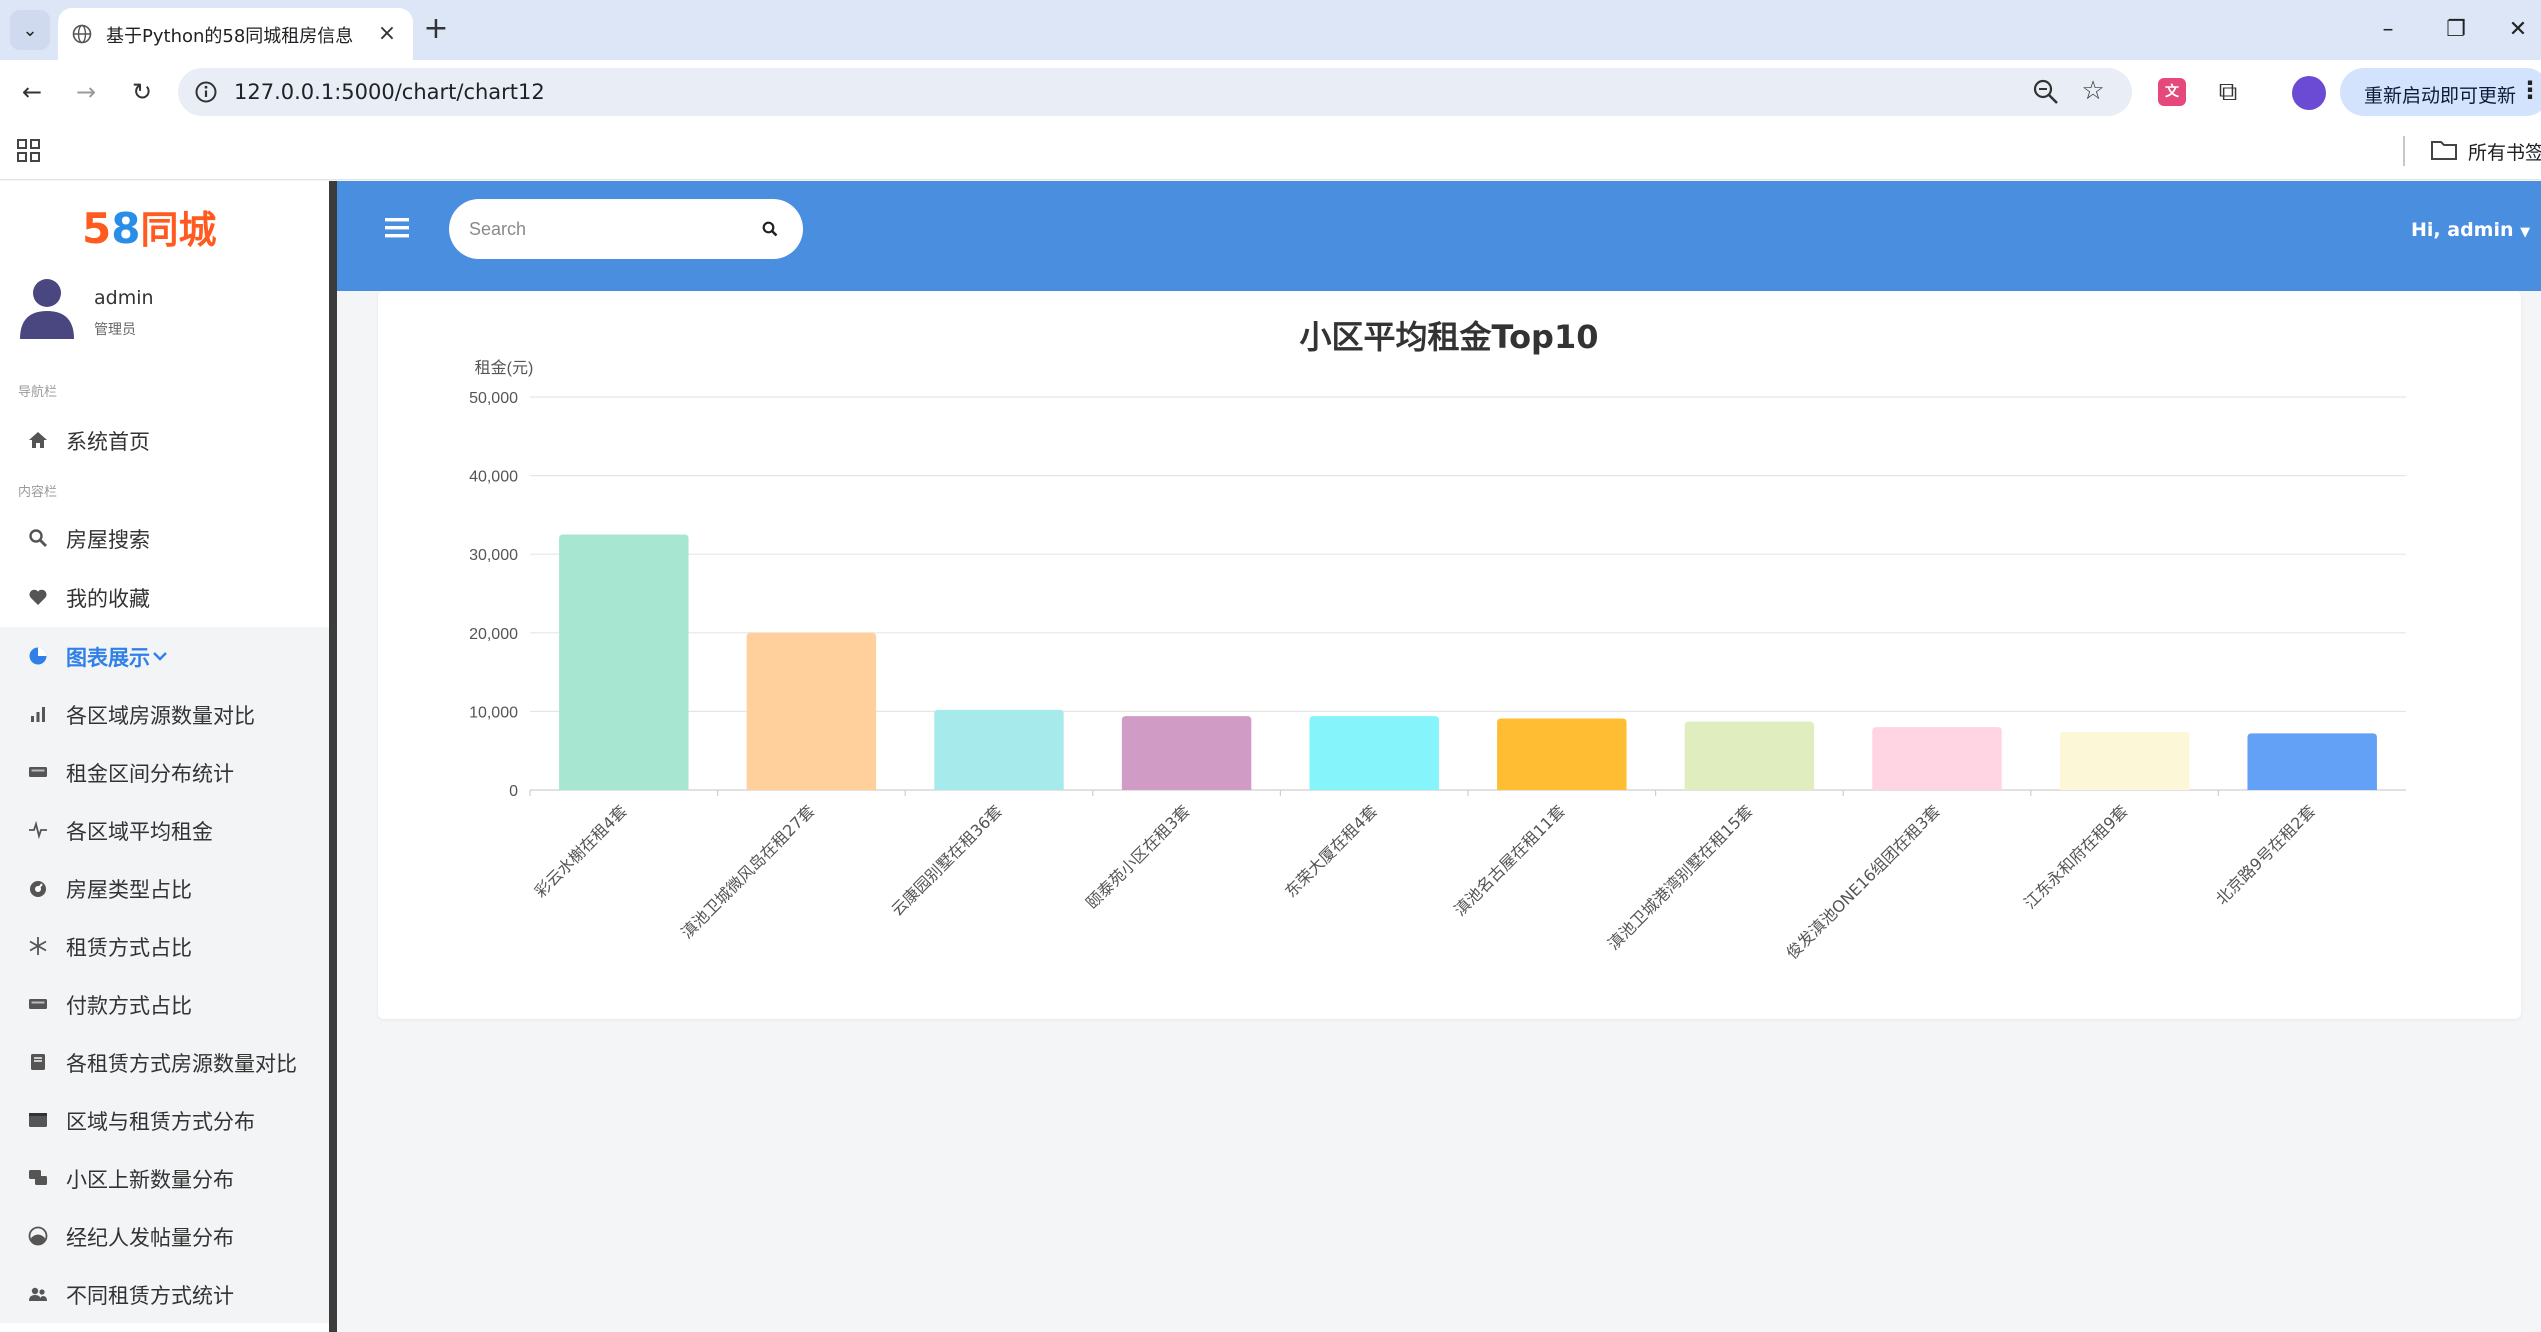 The width and height of the screenshot is (2541, 1332). I want to click on sidebar-item-label: 各租赁方式房源数量对比, so click(181, 1064).